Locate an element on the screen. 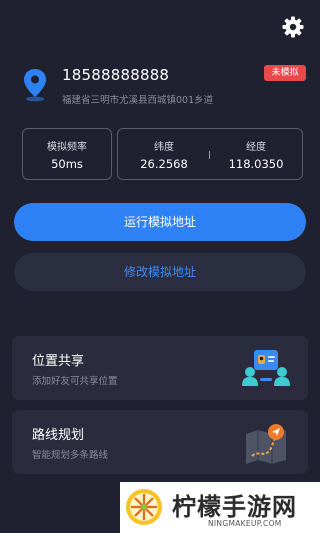  frequency-label: 模拟频率 is located at coordinates (67, 147).